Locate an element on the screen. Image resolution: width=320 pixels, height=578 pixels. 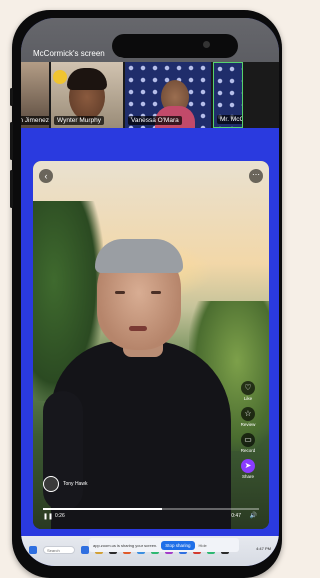
share-banner-text: app.zoom.us is sharing your screen. is located at coordinates (125, 545).